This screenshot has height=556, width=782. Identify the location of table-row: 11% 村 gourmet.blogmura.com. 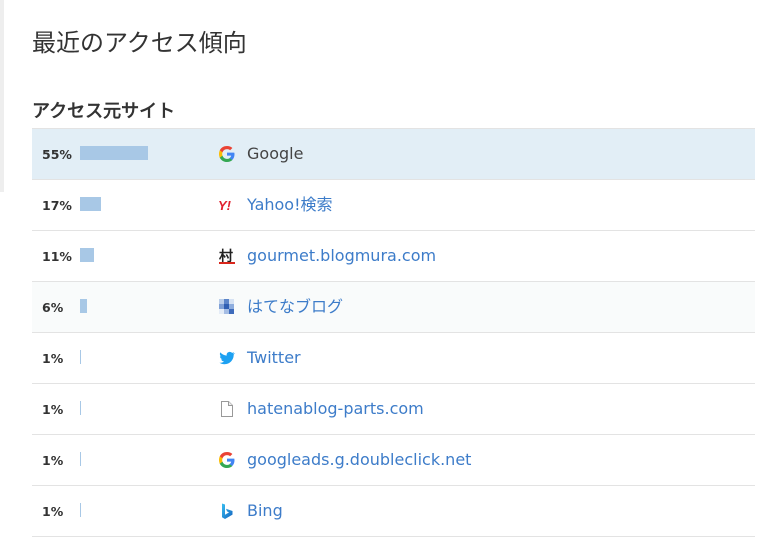
(393, 256).